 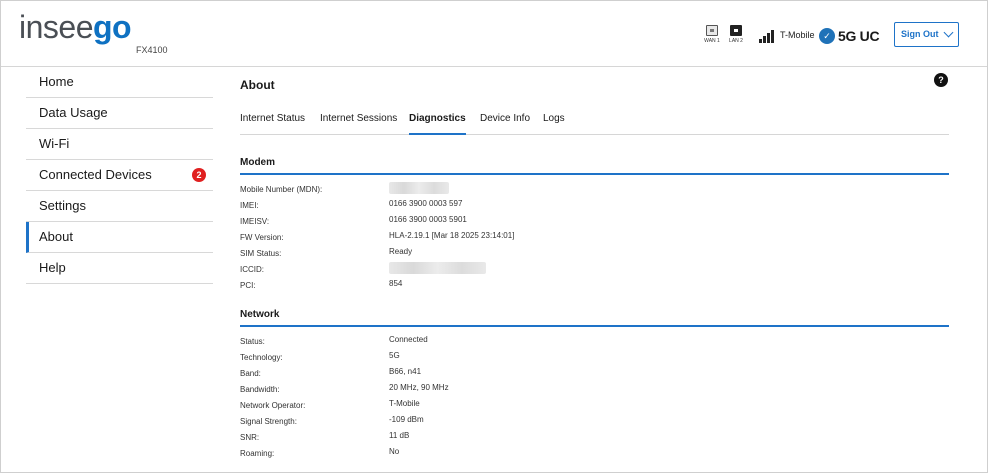 What do you see at coordinates (268, 421) in the screenshot?
I see `row-label: Signal Strength:` at bounding box center [268, 421].